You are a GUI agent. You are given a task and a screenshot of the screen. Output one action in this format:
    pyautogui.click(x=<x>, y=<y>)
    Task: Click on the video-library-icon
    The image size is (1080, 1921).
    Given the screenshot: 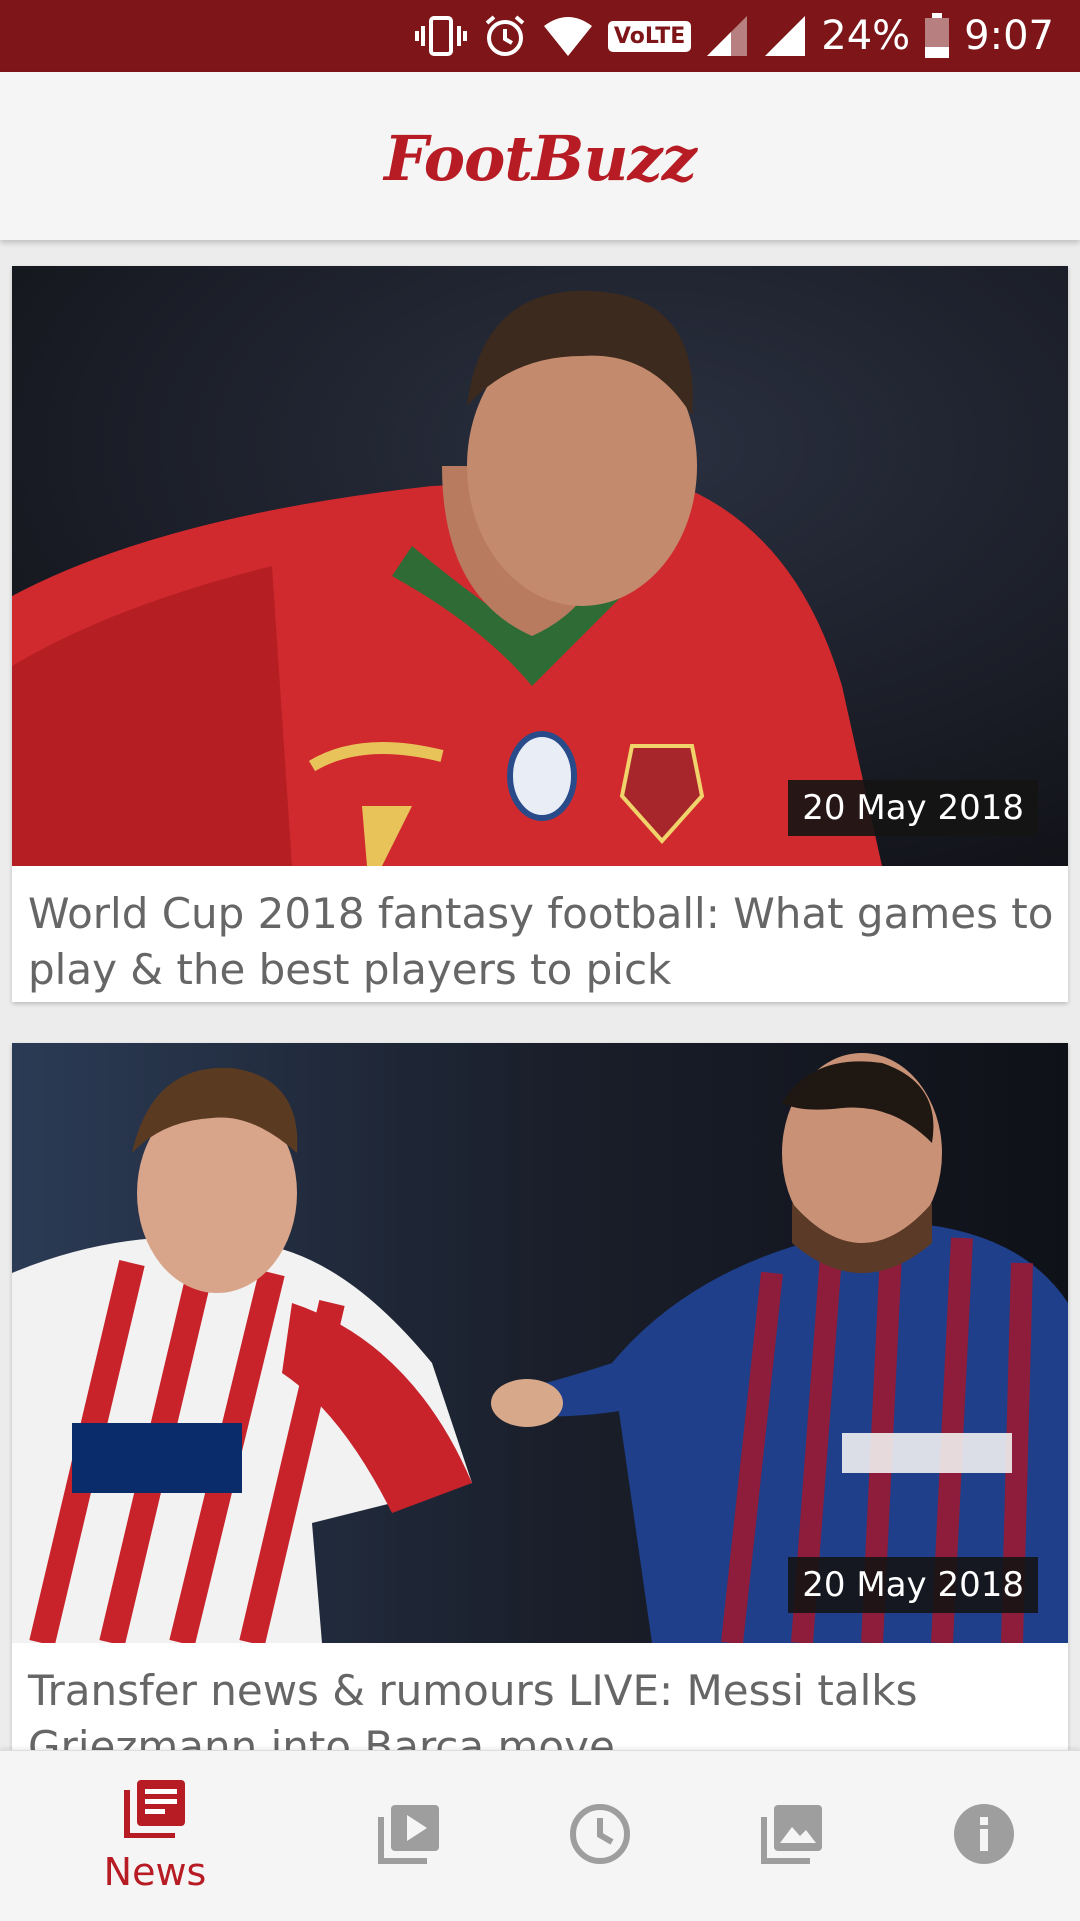 What is the action you would take?
    pyautogui.click(x=409, y=1836)
    